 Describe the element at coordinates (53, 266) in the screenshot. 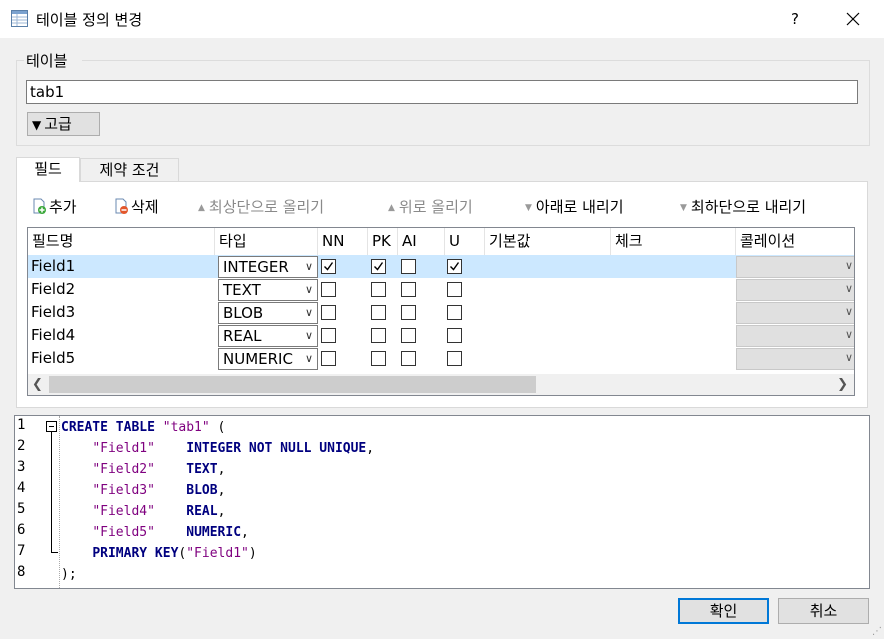

I see `field-name-cell: Field1` at that location.